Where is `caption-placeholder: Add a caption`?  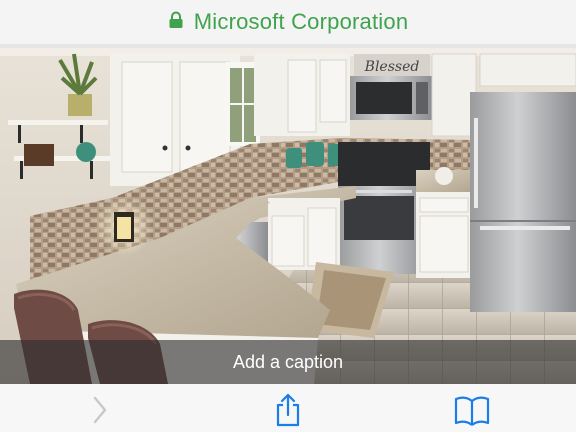
caption-placeholder: Add a caption is located at coordinates (288, 362).